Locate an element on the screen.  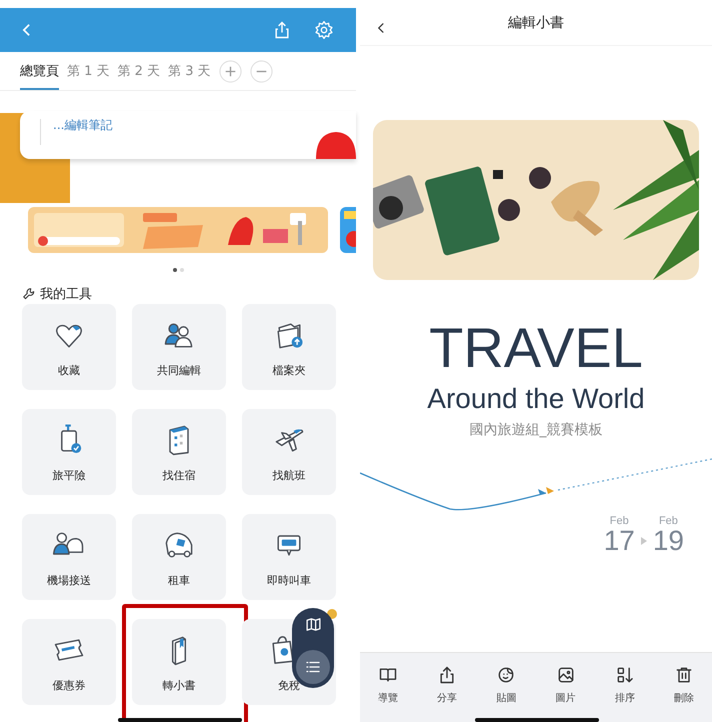
toolbar-button: 分享 is located at coordinates (447, 693).